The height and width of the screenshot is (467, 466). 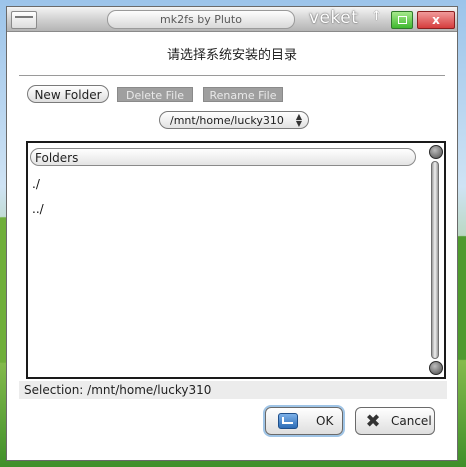 What do you see at coordinates (227, 120) in the screenshot?
I see `path-dropdown-value: /mnt/home/lucky310` at bounding box center [227, 120].